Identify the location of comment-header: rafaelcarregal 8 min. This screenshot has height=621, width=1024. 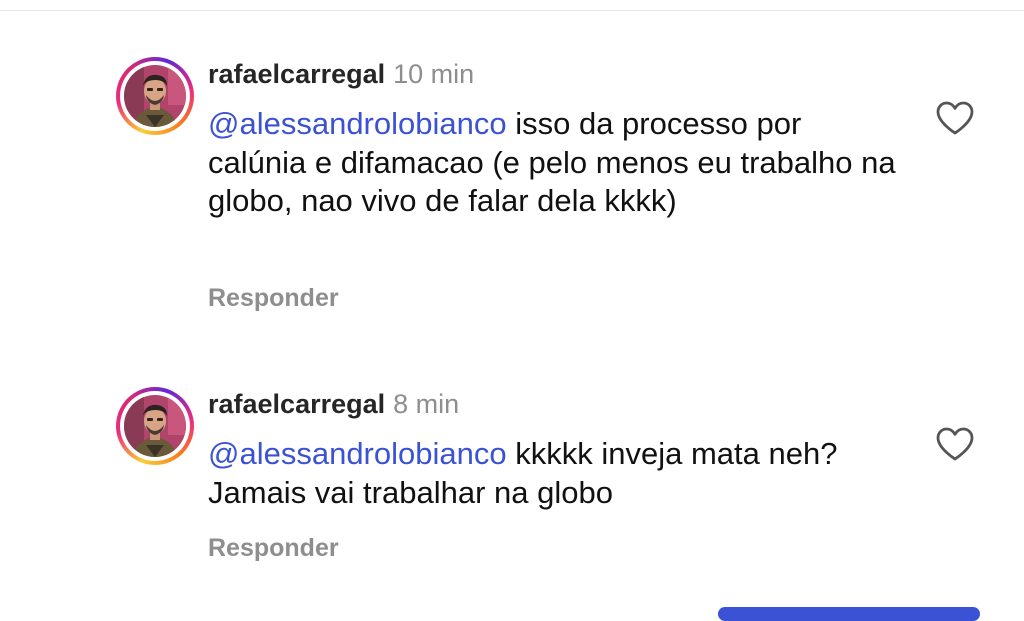
(333, 404).